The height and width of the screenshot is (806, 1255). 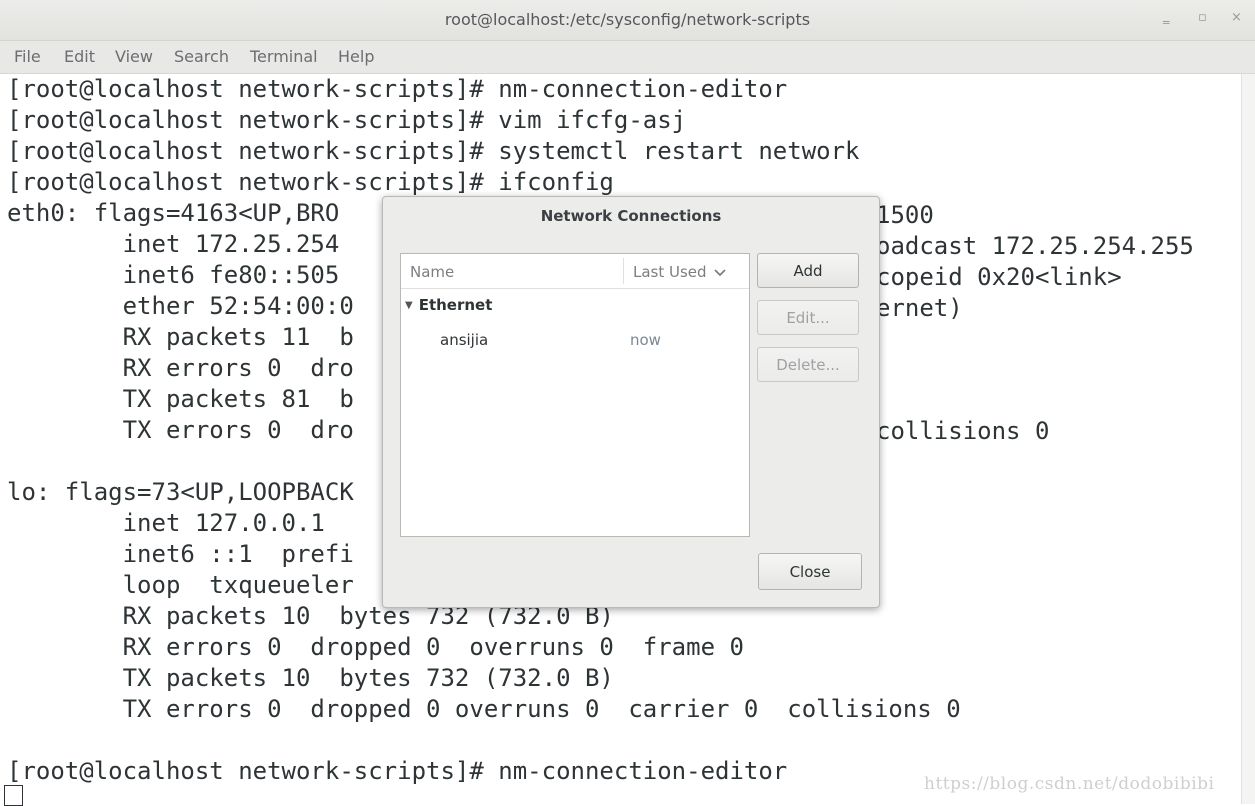 I want to click on terminal-line: TX packets 81 b, so click(x=180, y=399).